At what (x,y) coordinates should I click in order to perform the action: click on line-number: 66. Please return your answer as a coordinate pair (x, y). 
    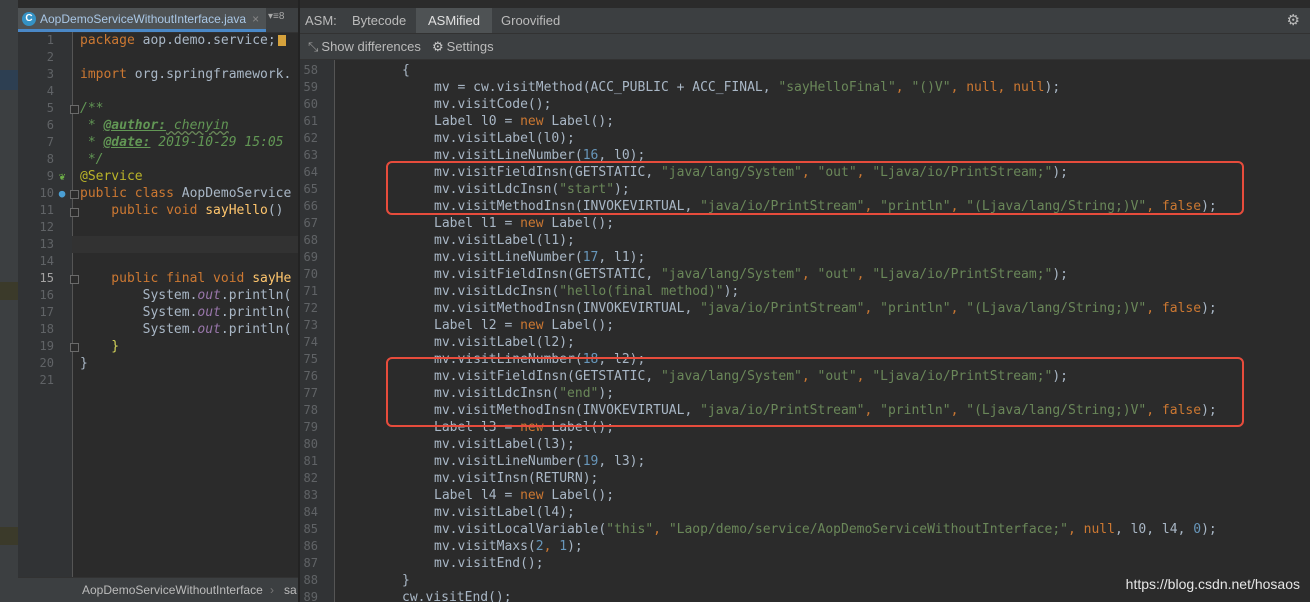
    Looking at the image, I should click on (310, 206).